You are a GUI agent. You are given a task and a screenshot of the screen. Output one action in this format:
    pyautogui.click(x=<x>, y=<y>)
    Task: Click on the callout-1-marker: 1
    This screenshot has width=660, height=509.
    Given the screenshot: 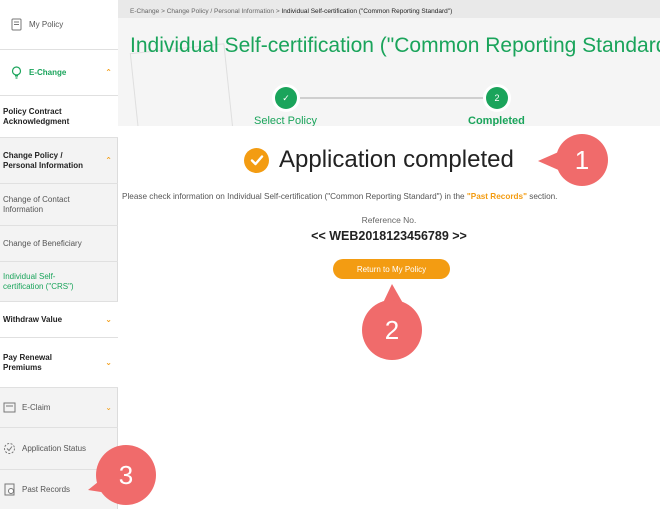 What is the action you would take?
    pyautogui.click(x=582, y=160)
    